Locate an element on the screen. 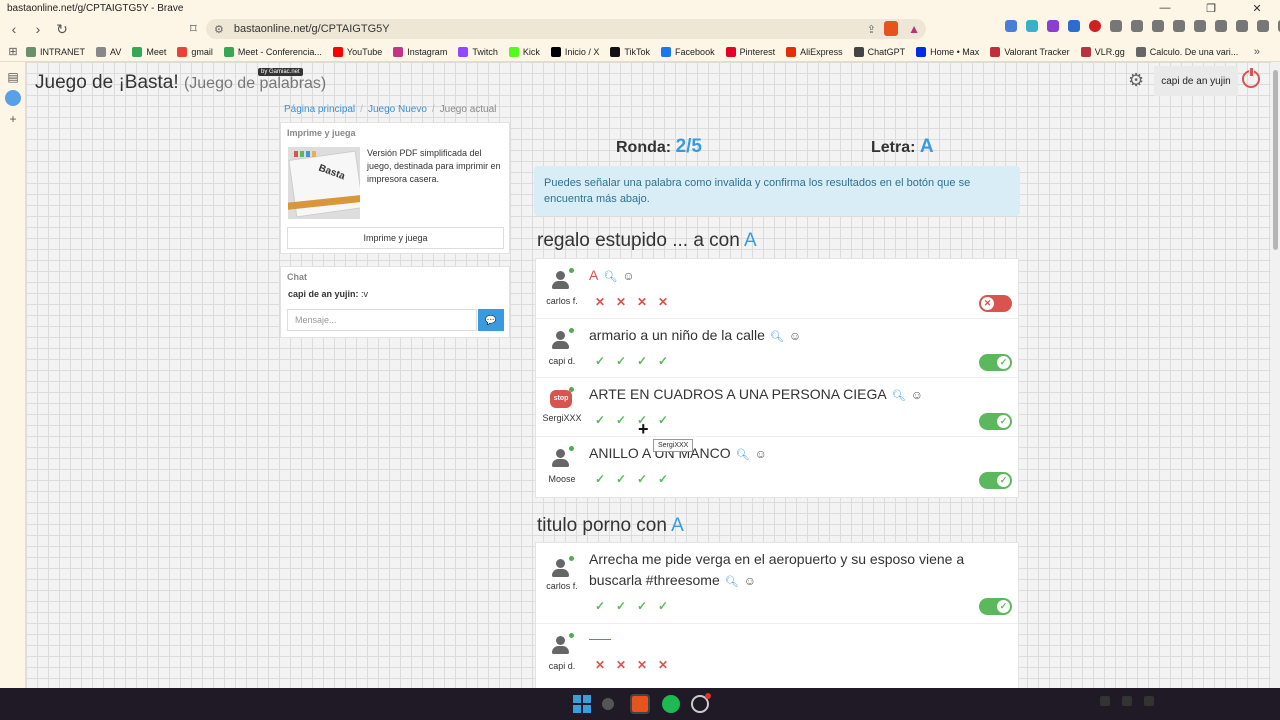 This screenshot has height=720, width=1280. validity-toggle: ✕ is located at coordinates (995, 303).